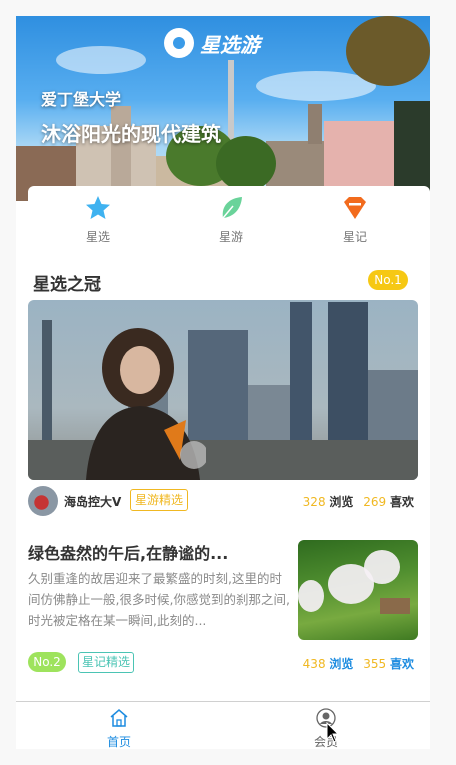  Describe the element at coordinates (146, 404) in the screenshot. I see `person-figure` at that location.